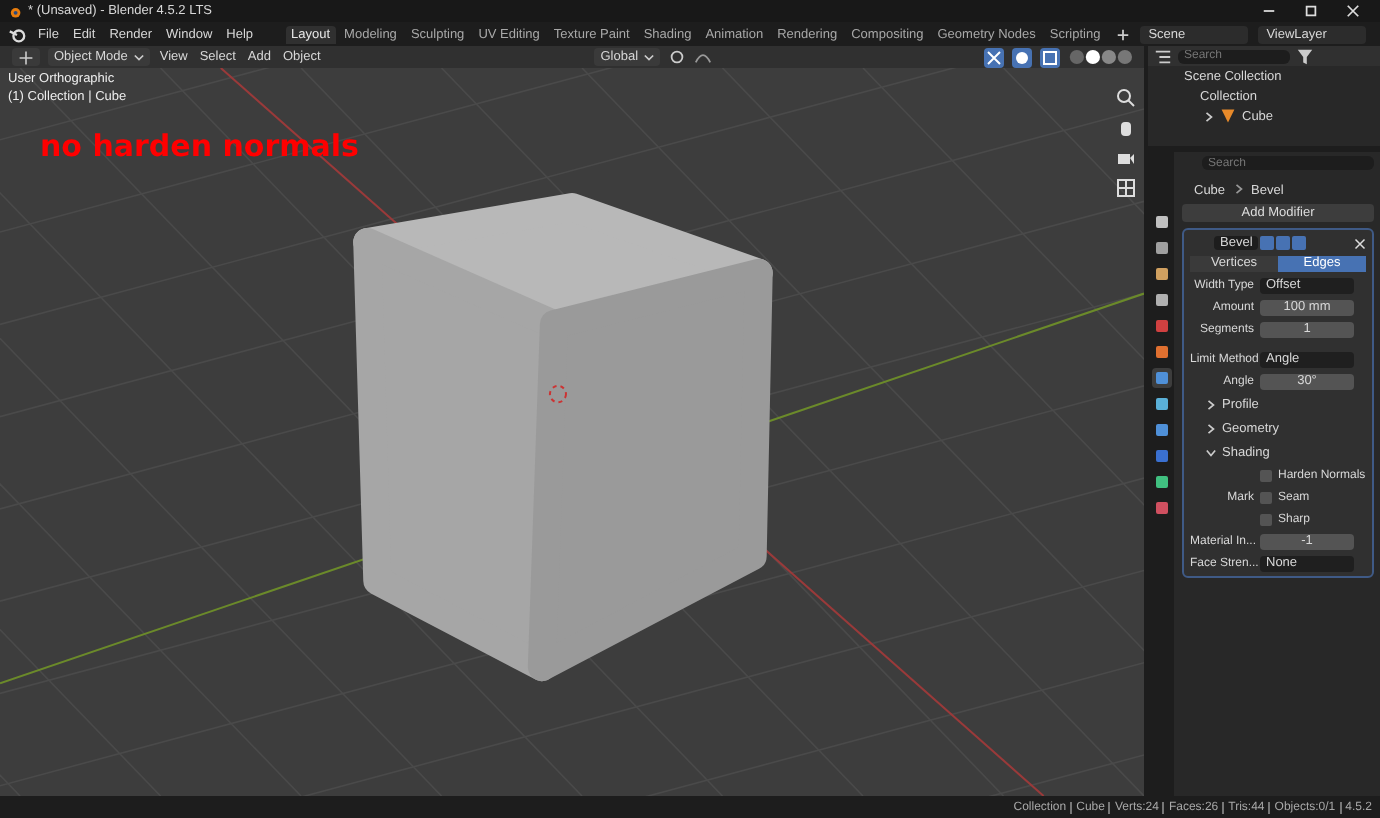 The image size is (1380, 818). Describe the element at coordinates (1100, 57) in the screenshot. I see `shading-modes-icon` at that location.